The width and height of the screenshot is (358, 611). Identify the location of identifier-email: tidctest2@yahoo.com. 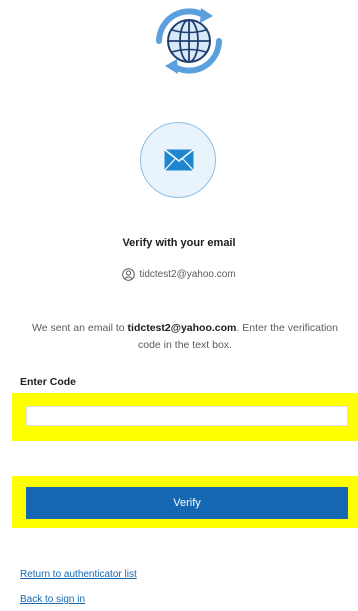
(187, 274).